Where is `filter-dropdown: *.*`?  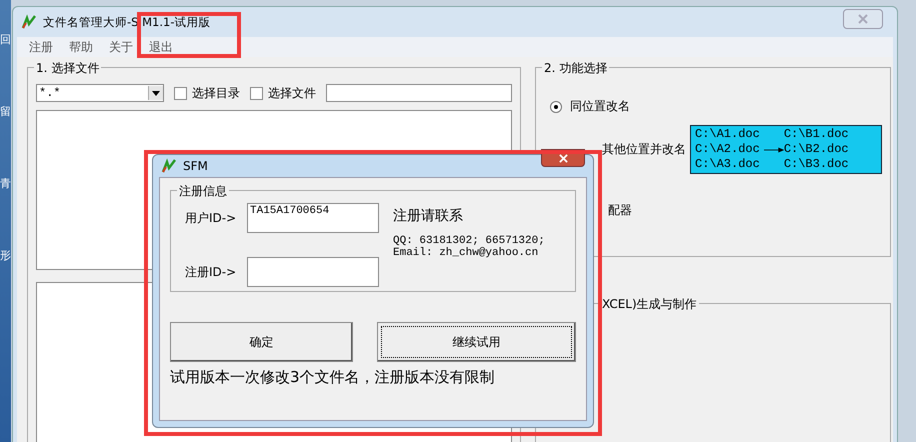
filter-dropdown: *.* is located at coordinates (100, 93).